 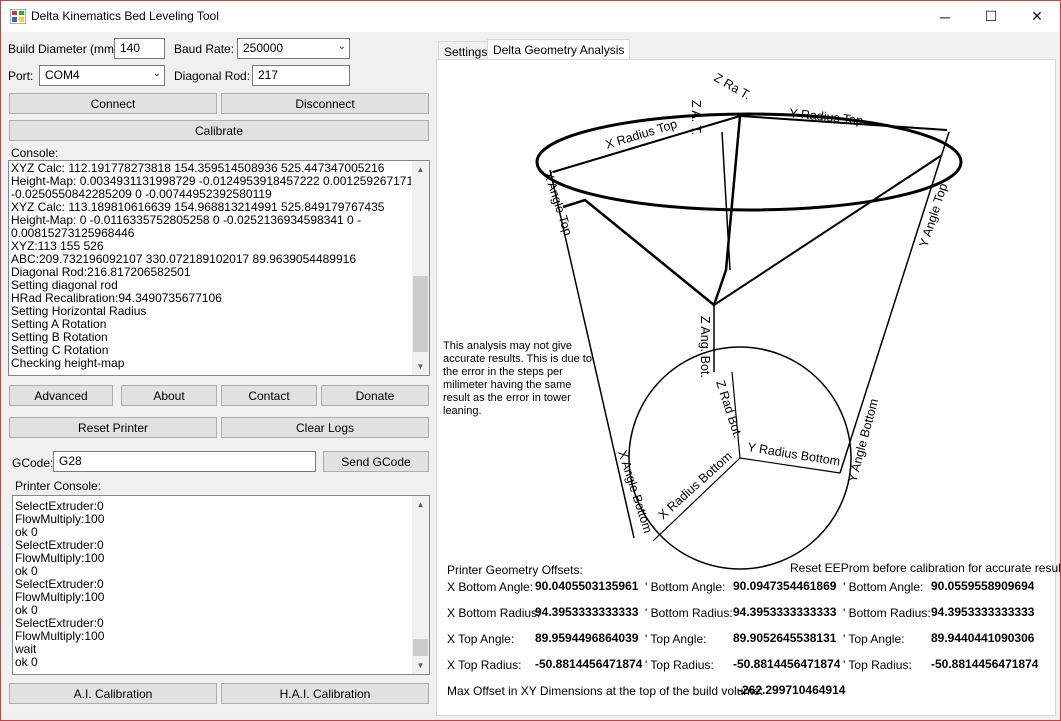 I want to click on console-line: XYZ:113 155 526, so click(x=57, y=246).